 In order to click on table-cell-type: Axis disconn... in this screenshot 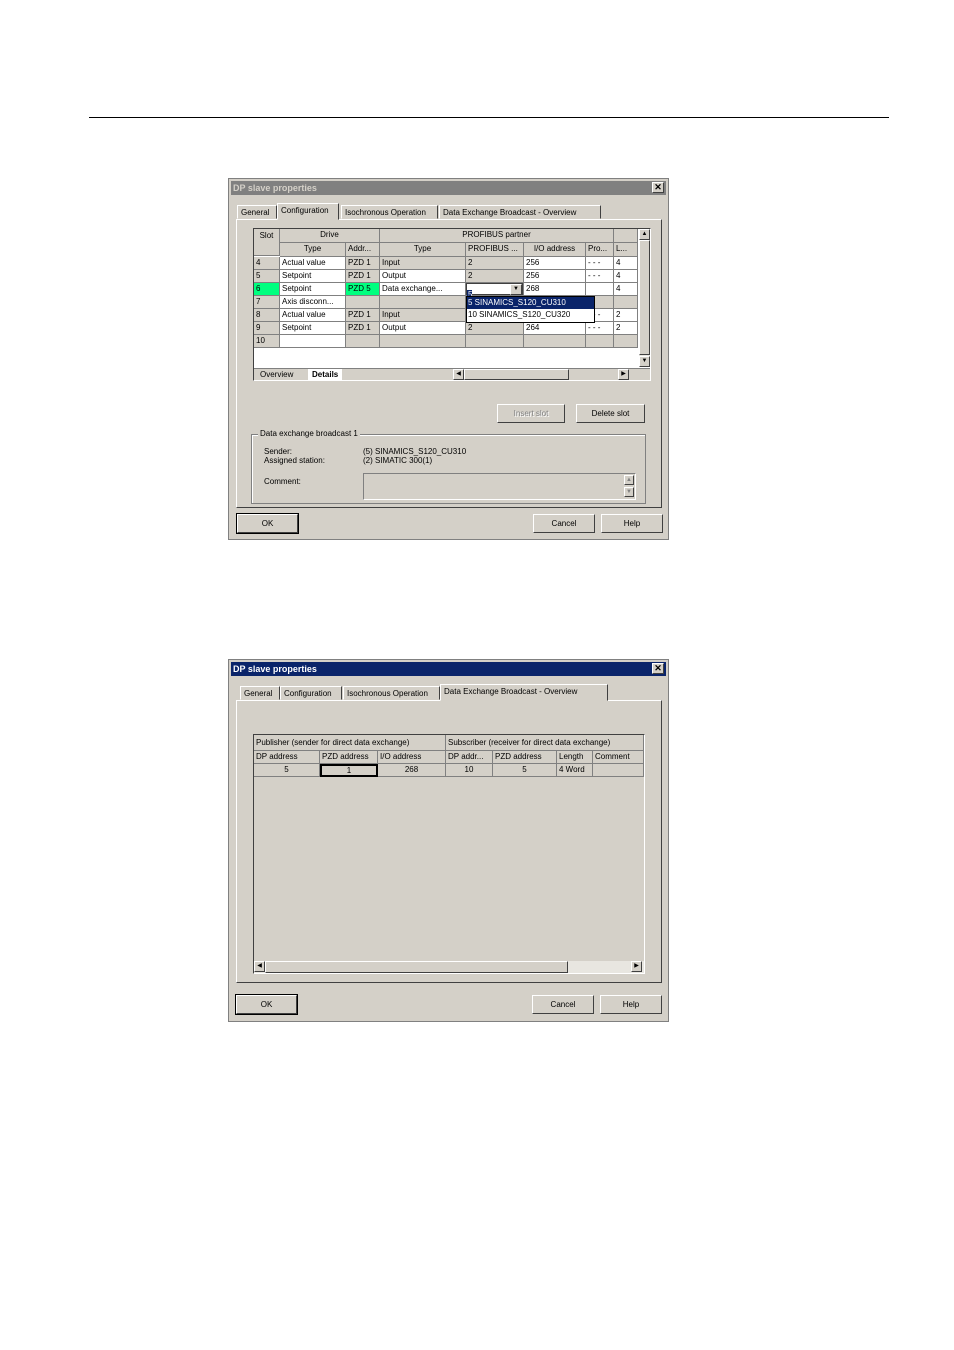, I will do `click(313, 302)`.